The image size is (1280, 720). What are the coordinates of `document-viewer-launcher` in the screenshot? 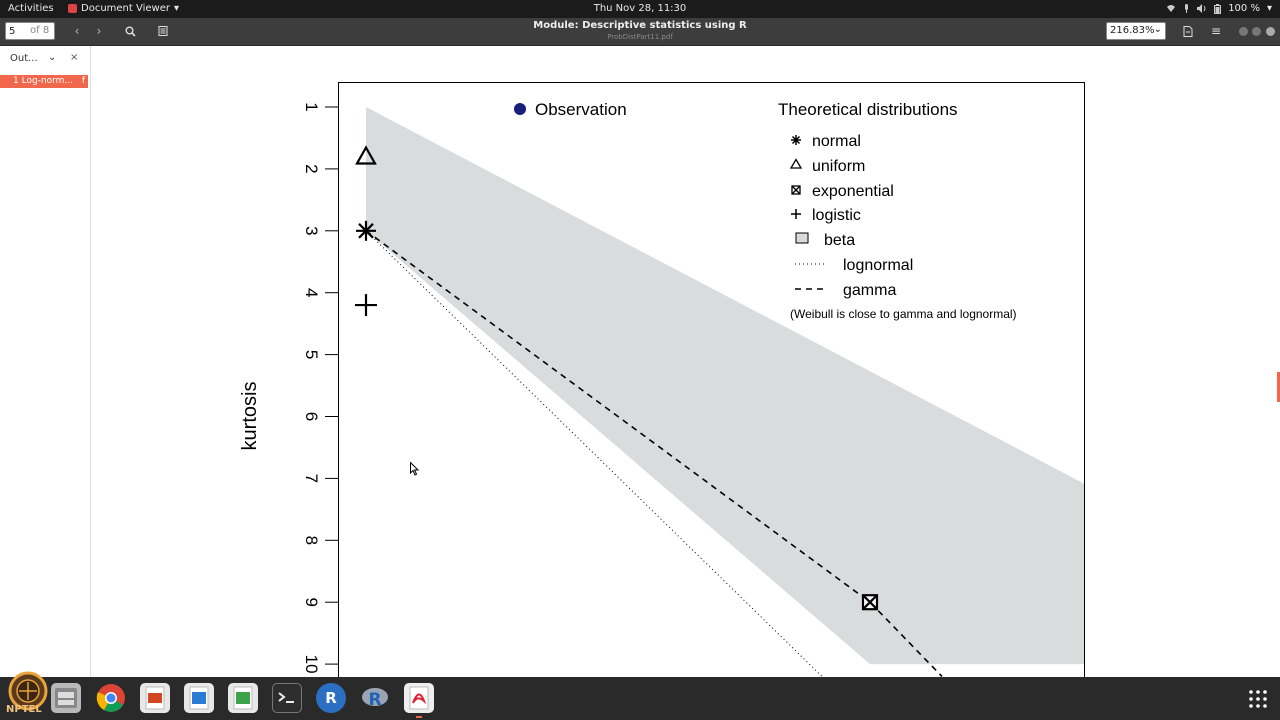 It's located at (419, 698).